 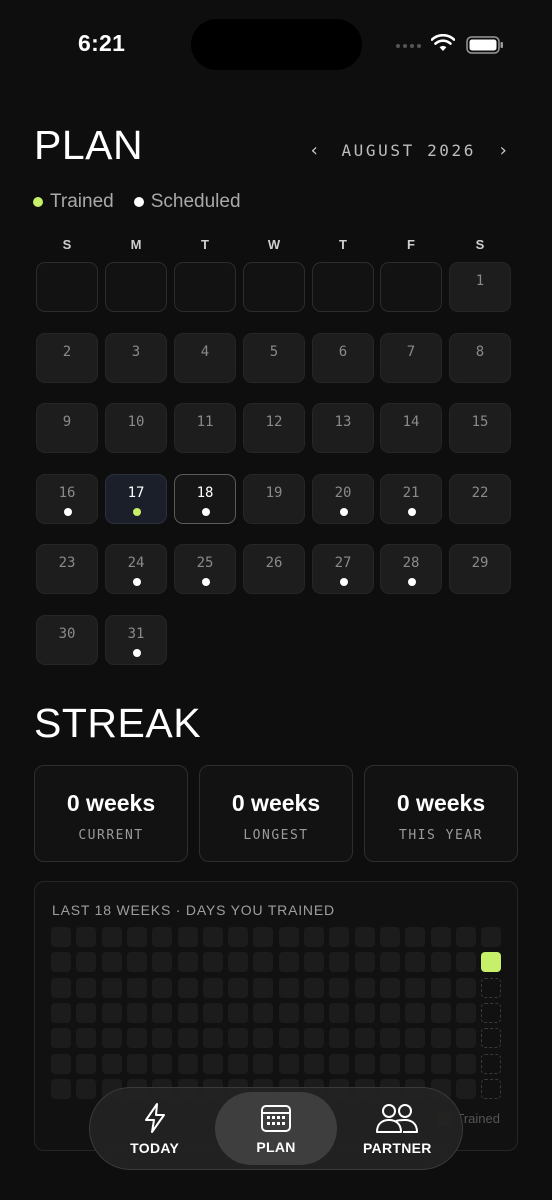 I want to click on calendar-day: 21, so click(x=411, y=499).